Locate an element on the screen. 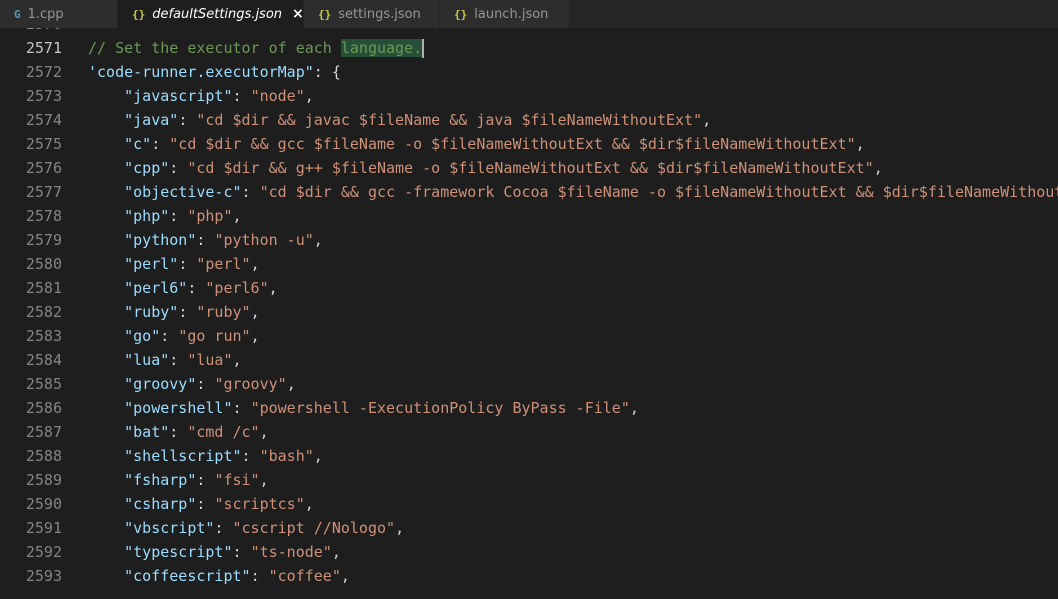 The image size is (1058, 599). code-line: 2581 "perl6": "perl6", is located at coordinates (529, 288).